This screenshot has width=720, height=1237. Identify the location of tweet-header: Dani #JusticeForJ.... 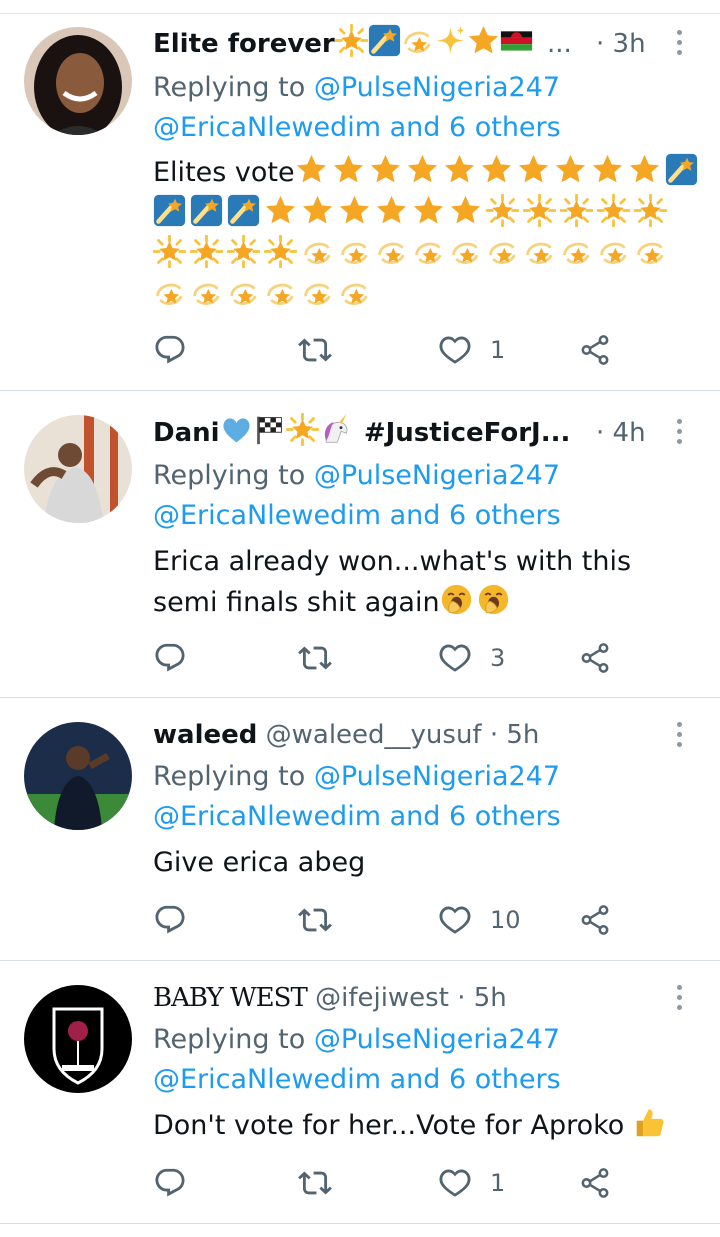
(361, 433).